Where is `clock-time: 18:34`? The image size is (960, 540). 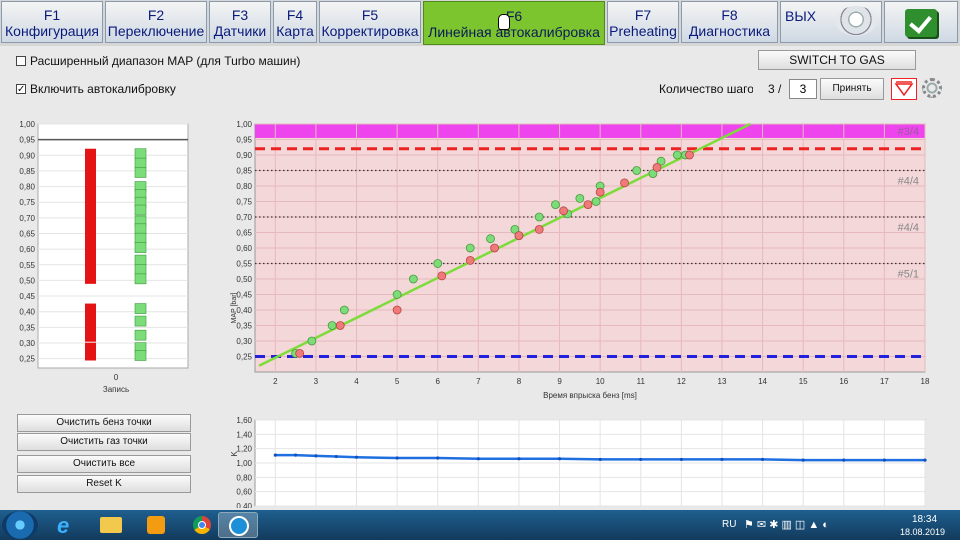
clock-time: 18:34 is located at coordinates (924, 519).